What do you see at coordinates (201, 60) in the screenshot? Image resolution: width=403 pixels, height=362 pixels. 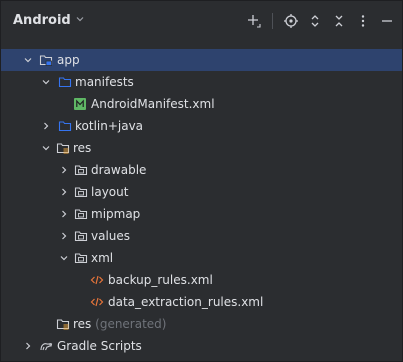 I see `tree-item-app: app` at bounding box center [201, 60].